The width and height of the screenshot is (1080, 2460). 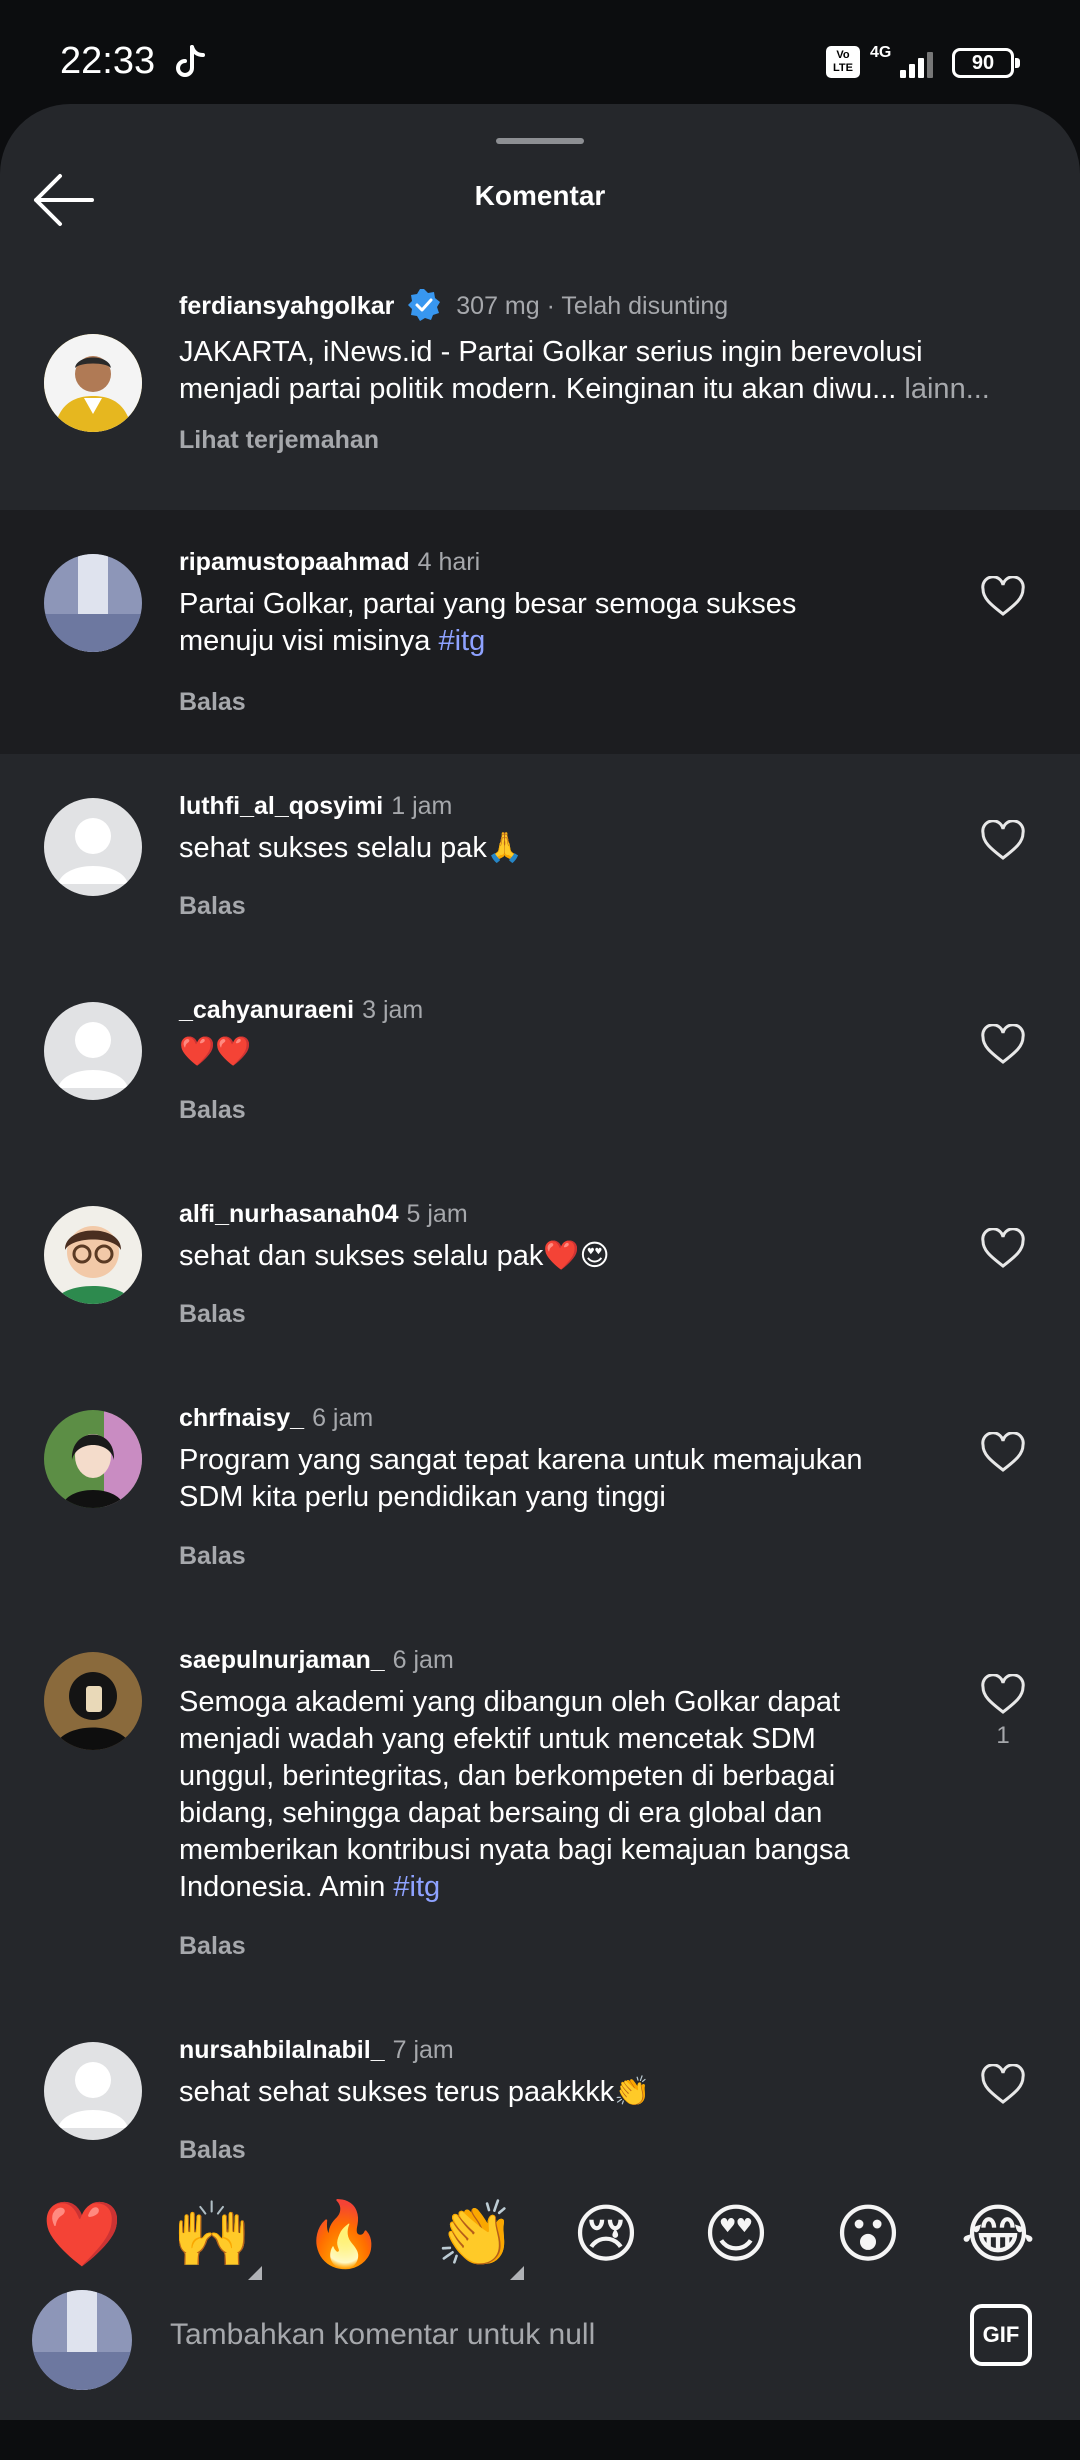 I want to click on comment-composer, so click(x=540, y=2355).